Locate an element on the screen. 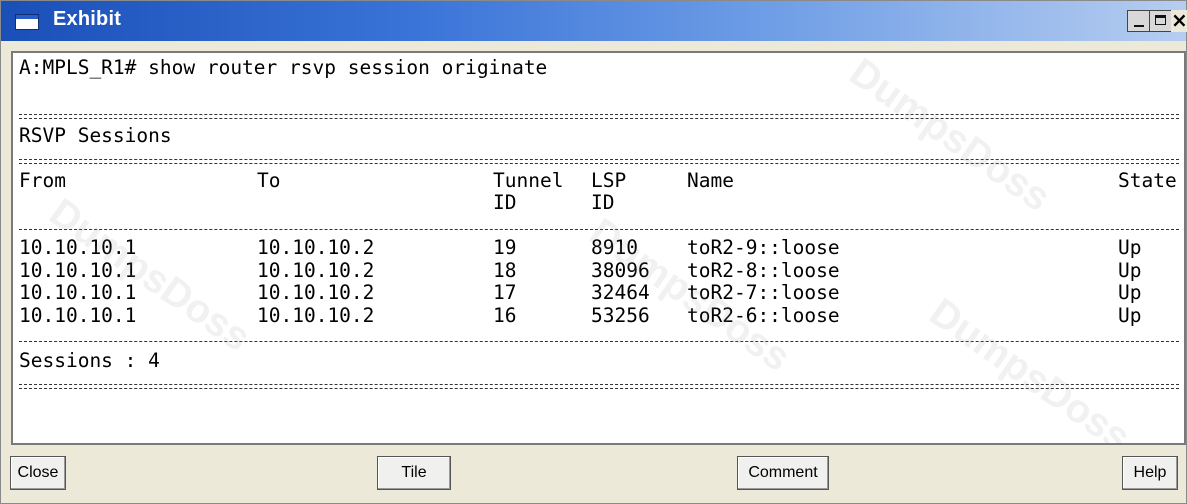 This screenshot has height=504, width=1187. header-lsp: LSP is located at coordinates (609, 180).